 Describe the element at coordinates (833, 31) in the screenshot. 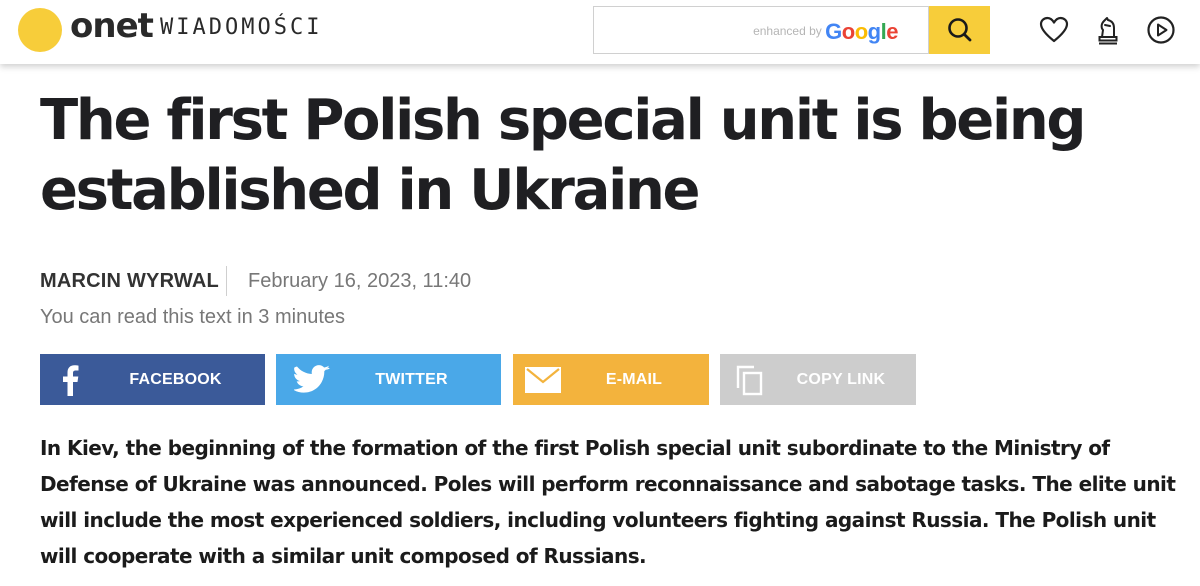

I see `google-letter: G` at that location.